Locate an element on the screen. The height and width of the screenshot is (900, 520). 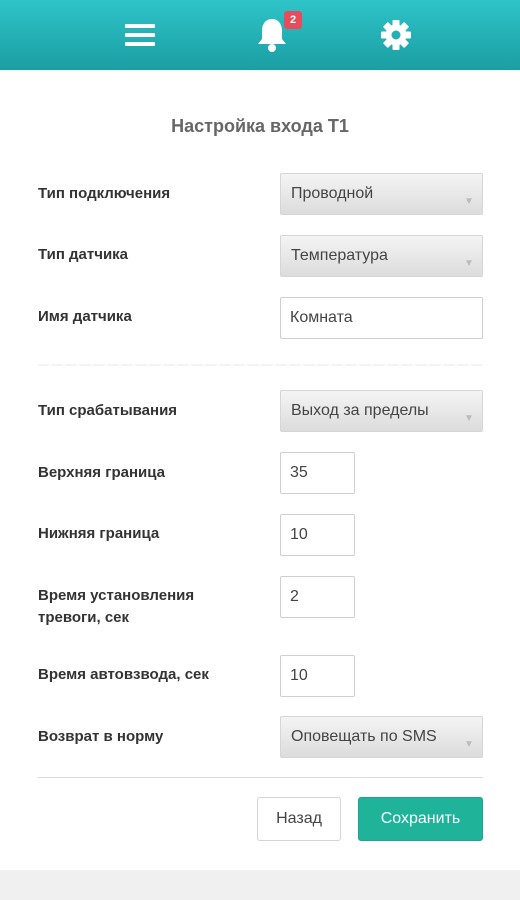
upper-limit-label: Верхняя граница is located at coordinates (101, 472).